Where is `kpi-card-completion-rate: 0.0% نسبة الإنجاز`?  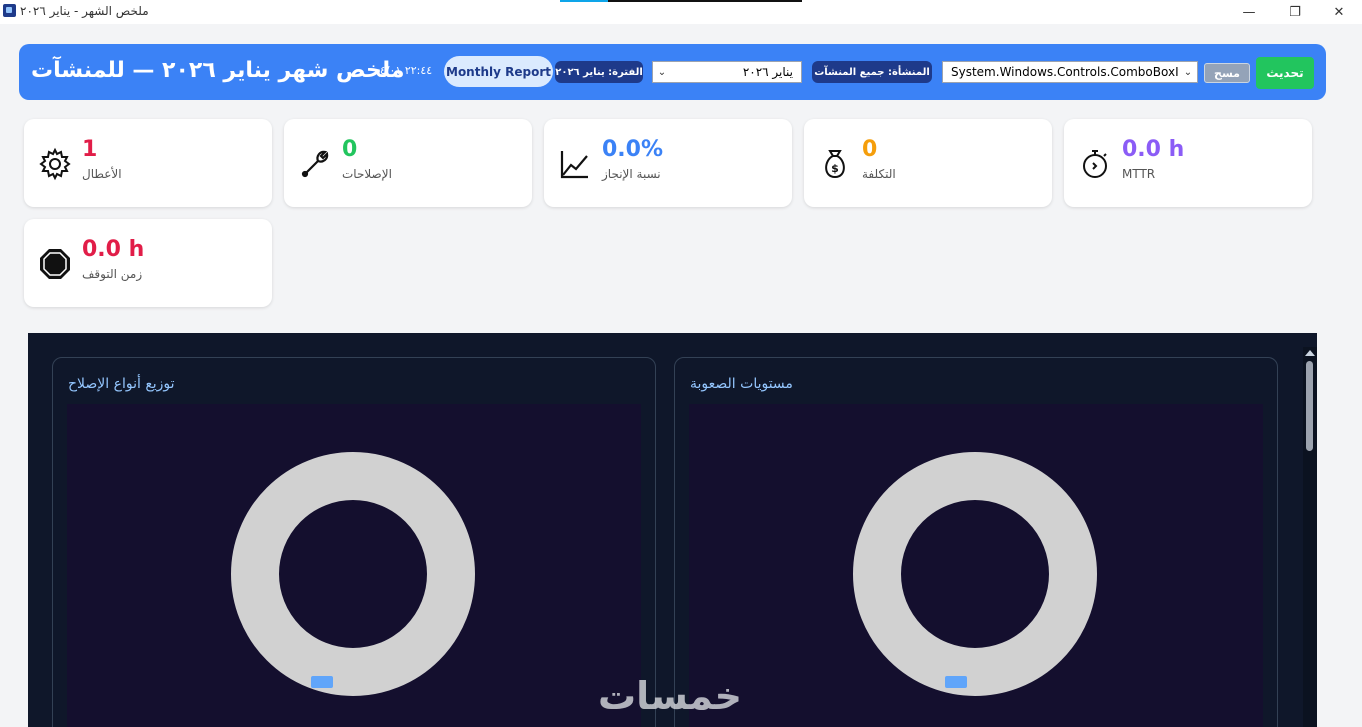
kpi-card-completion-rate: 0.0% نسبة الإنجاز is located at coordinates (668, 163).